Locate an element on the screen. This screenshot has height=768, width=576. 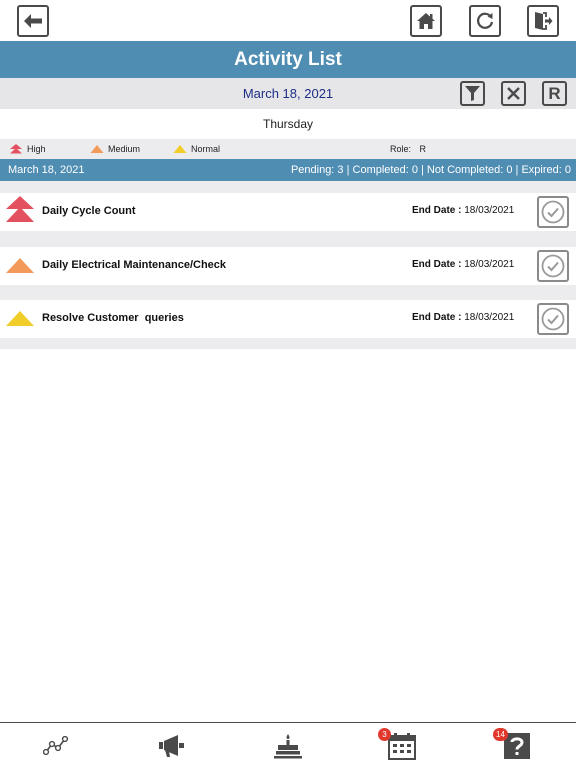
legend-normal: Normal is located at coordinates (196, 149).